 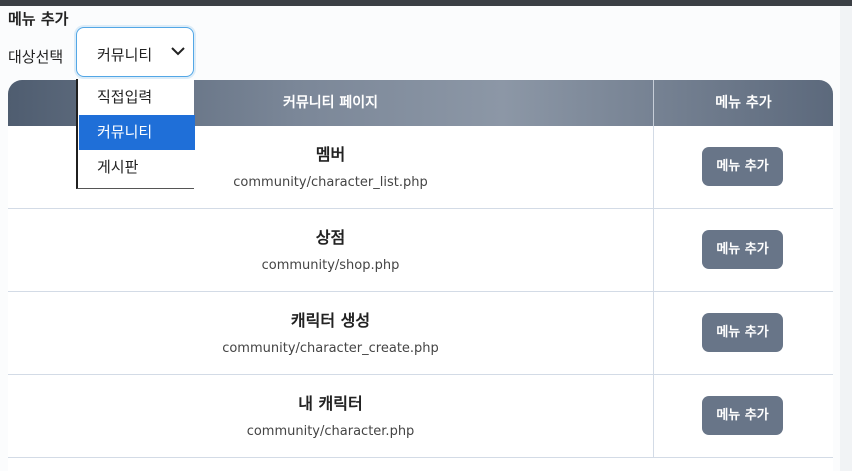 I want to click on target-select: 커뮤니티, so click(x=135, y=52).